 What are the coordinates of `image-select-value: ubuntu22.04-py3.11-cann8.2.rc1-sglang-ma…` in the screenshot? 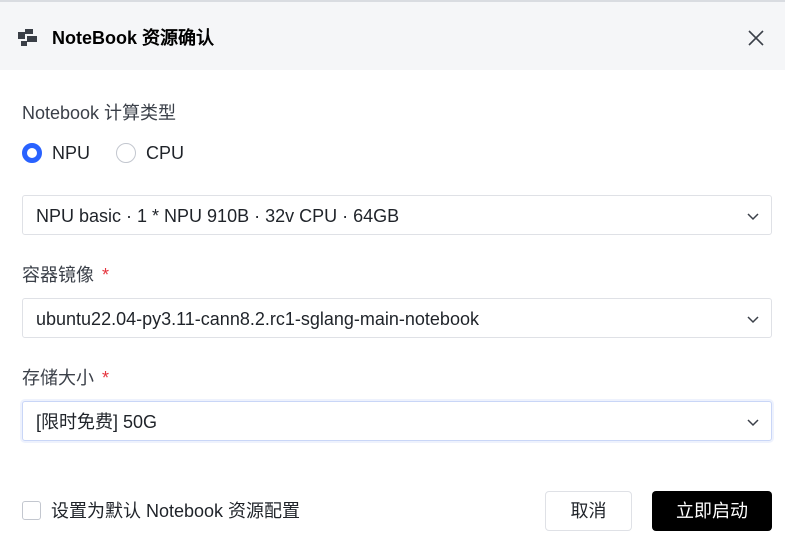 It's located at (257, 319).